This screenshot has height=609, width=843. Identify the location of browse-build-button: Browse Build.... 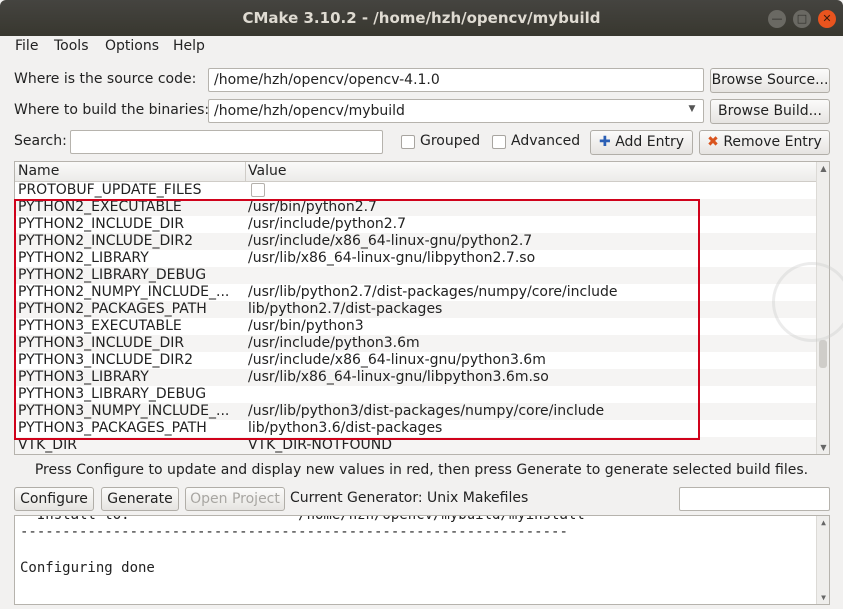
(770, 111).